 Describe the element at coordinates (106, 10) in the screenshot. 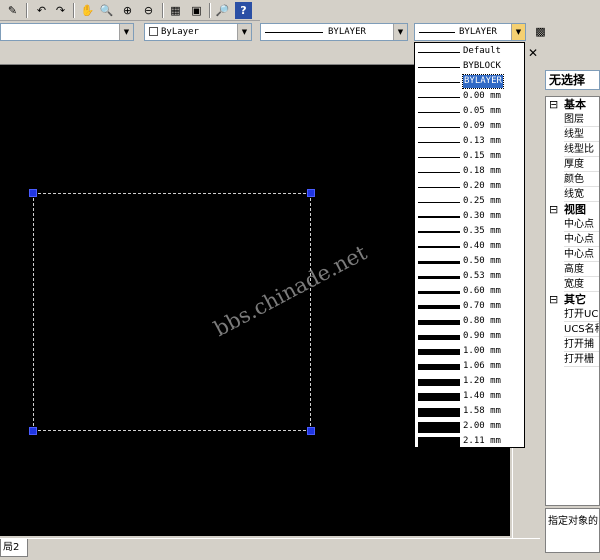

I see `zoom-realtime-icon: 🔍` at that location.